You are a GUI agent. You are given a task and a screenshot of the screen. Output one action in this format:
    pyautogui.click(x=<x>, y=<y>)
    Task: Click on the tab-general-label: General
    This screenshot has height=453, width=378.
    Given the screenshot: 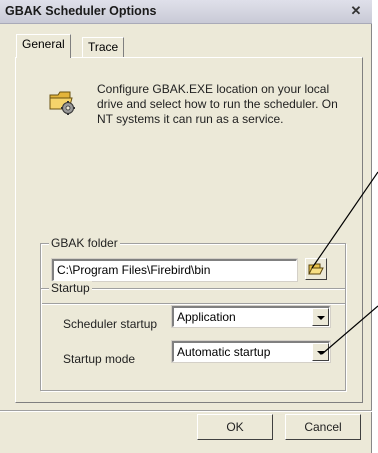 What is the action you would take?
    pyautogui.click(x=43, y=44)
    